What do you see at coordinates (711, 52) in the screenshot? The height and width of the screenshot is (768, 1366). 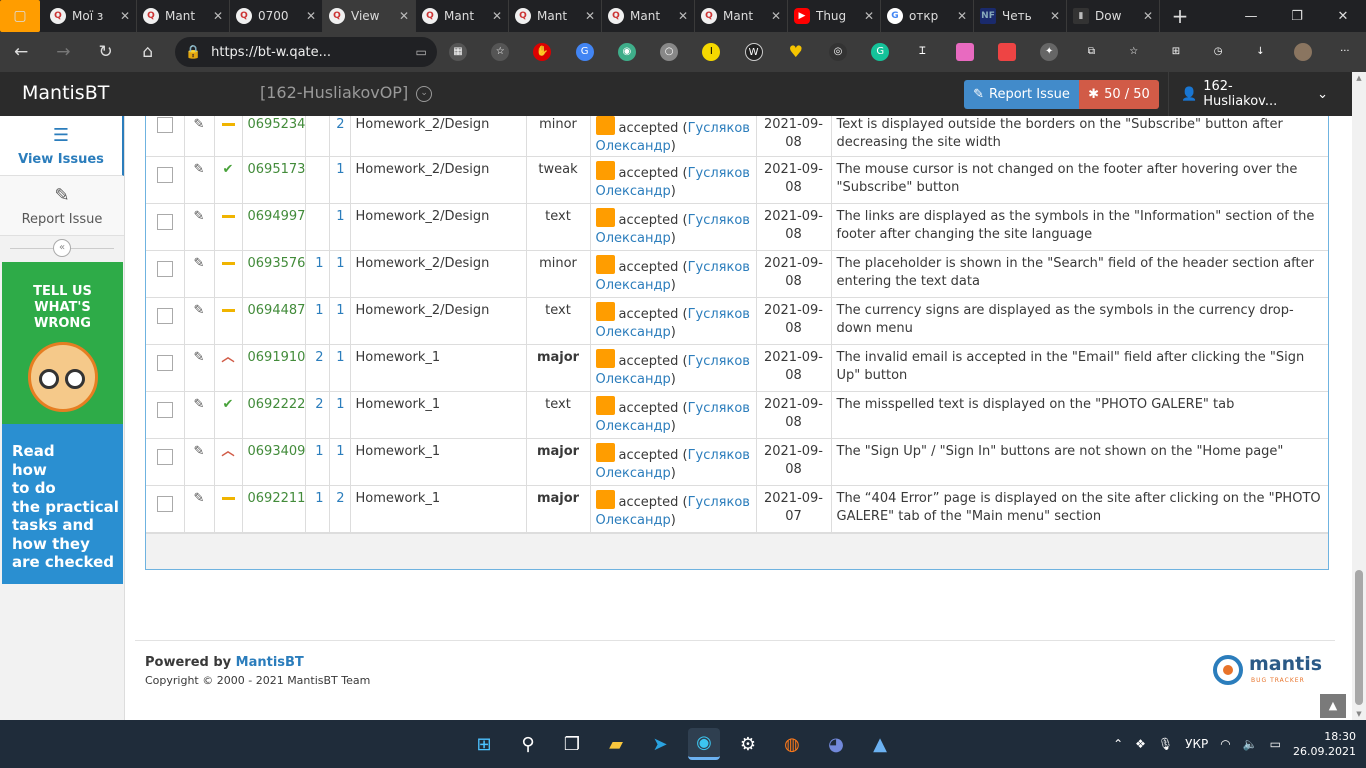 I see `extension-yellow-icon: I` at bounding box center [711, 52].